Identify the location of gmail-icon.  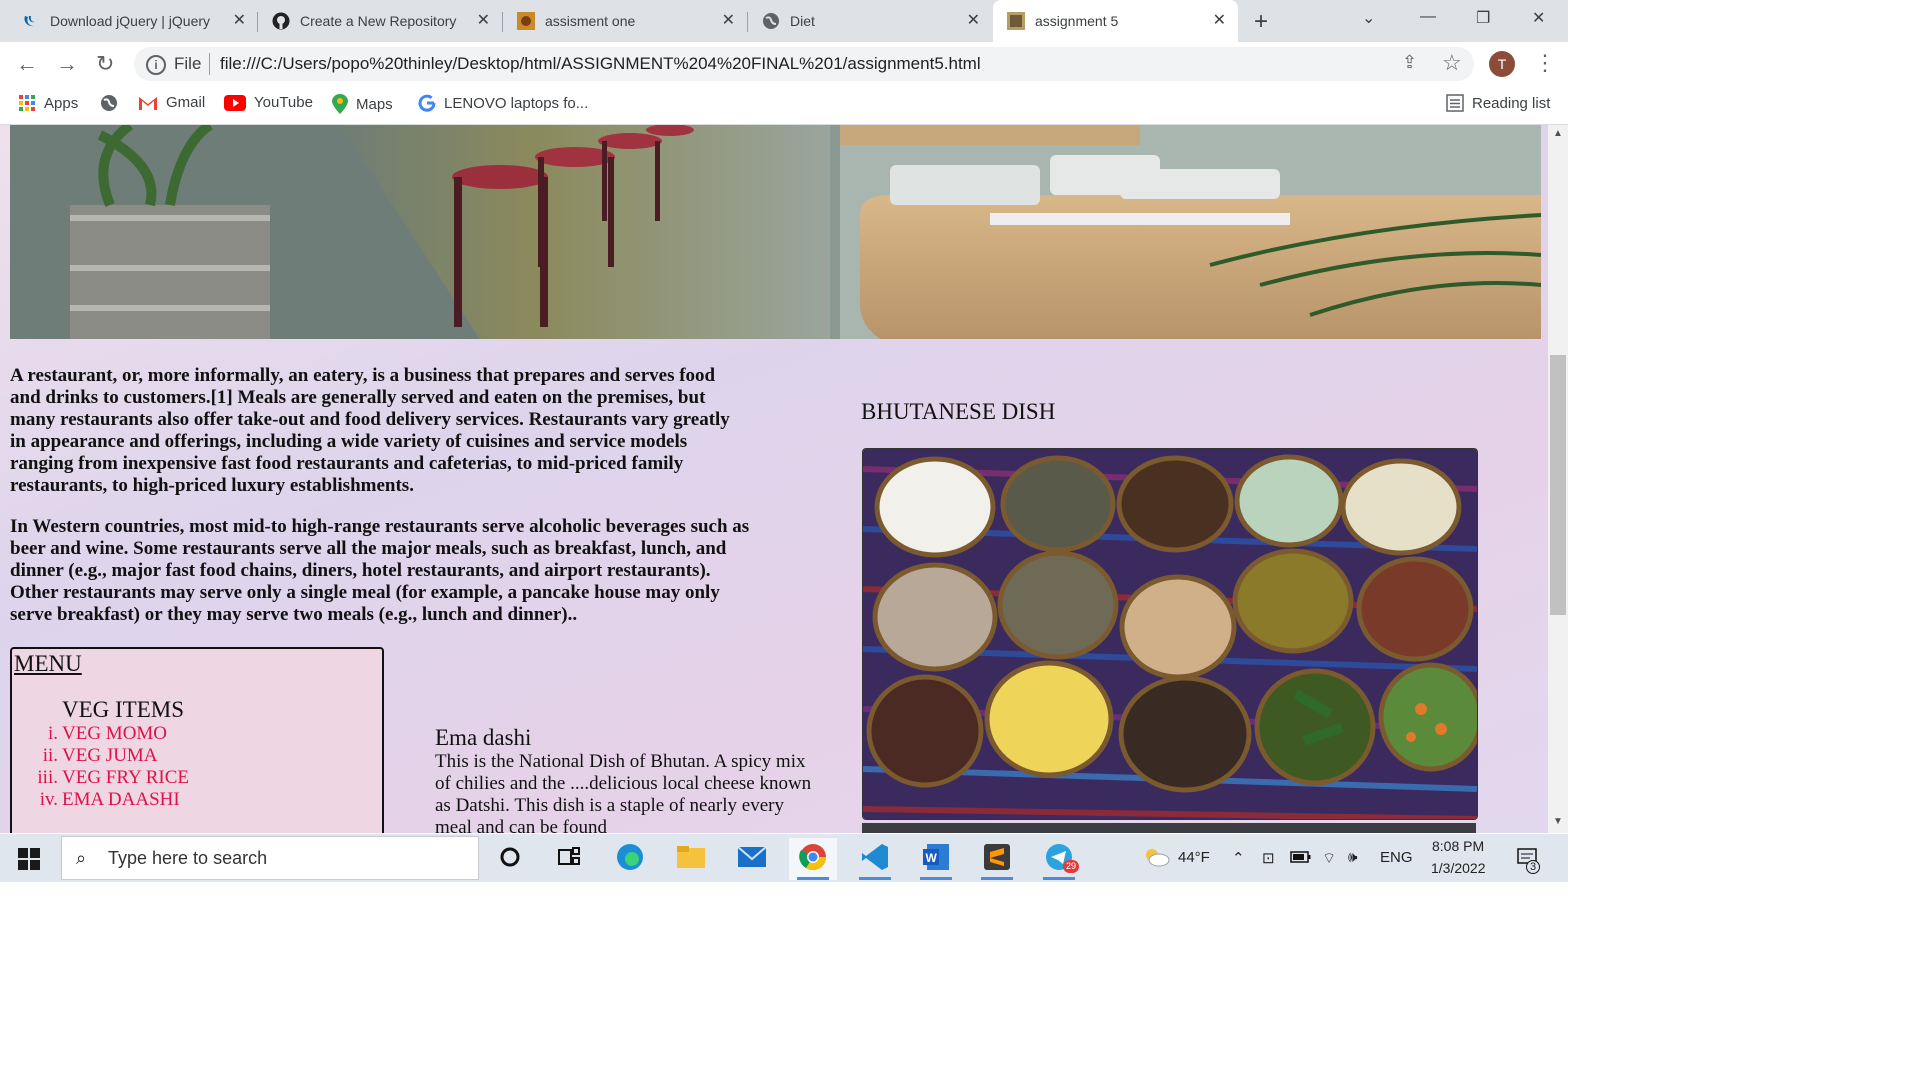
(148, 103).